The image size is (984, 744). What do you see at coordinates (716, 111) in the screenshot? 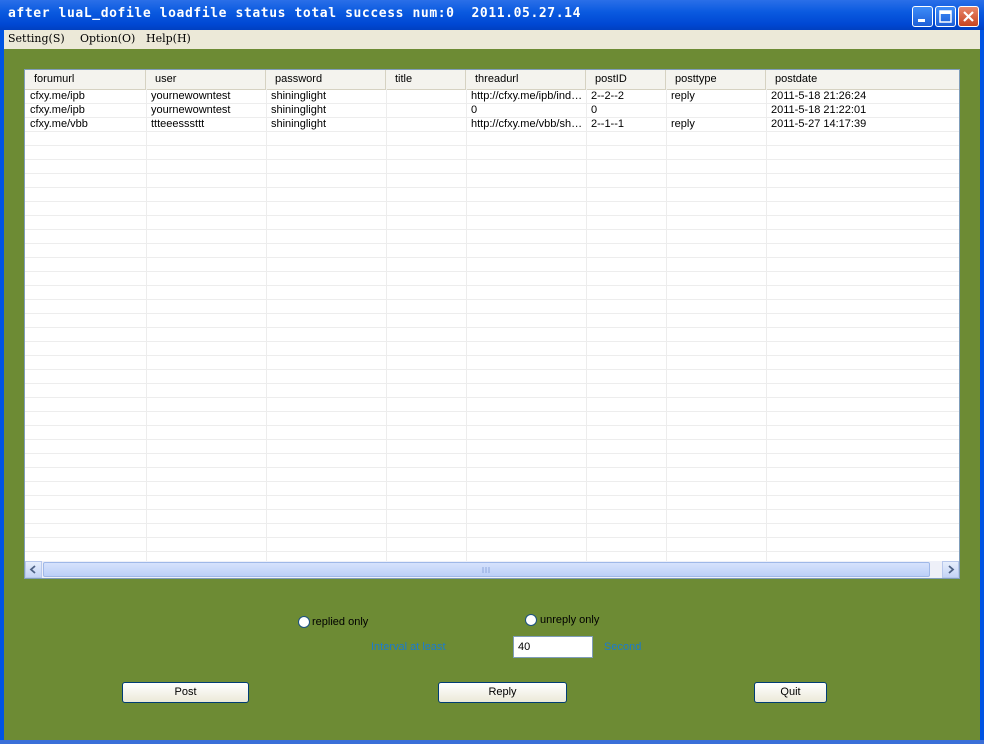
I see `cell-posttype` at bounding box center [716, 111].